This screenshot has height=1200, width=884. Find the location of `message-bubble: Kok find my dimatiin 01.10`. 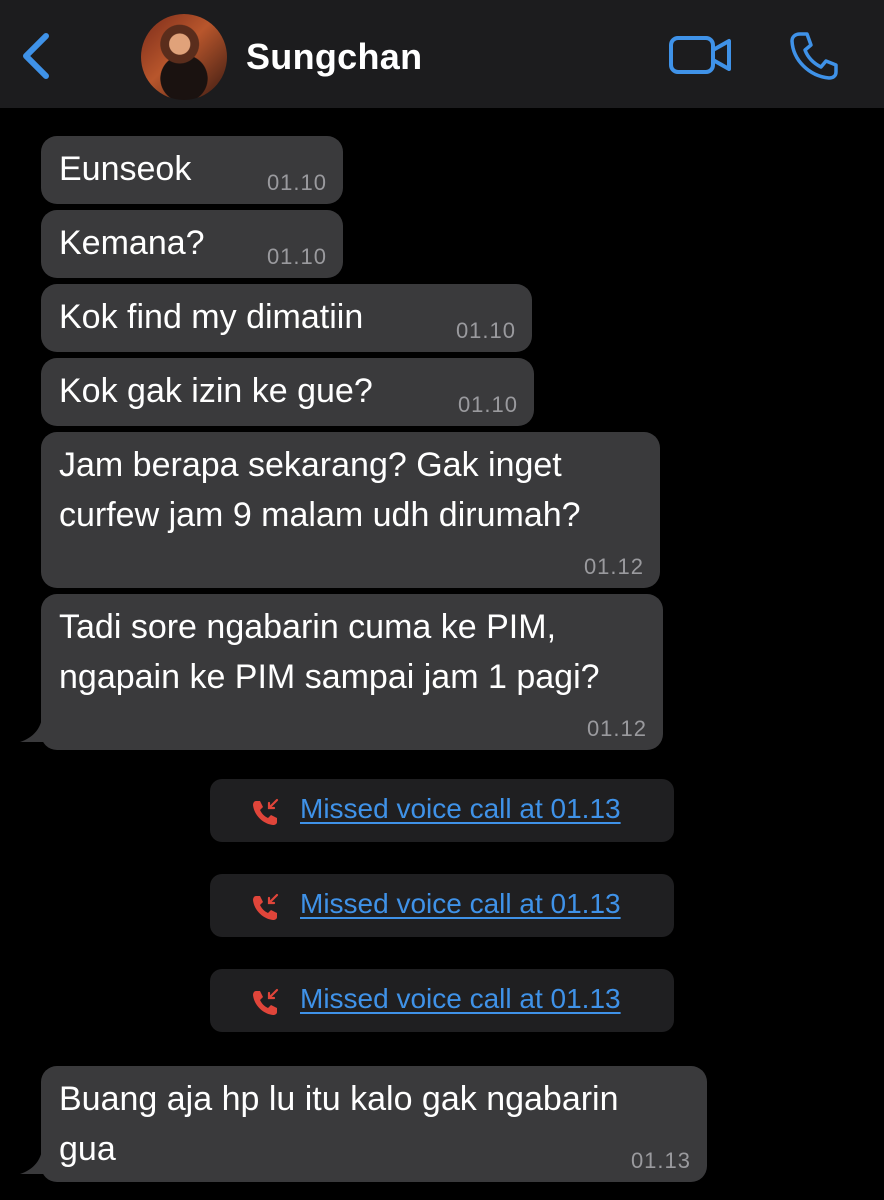

message-bubble: Kok find my dimatiin 01.10 is located at coordinates (286, 318).